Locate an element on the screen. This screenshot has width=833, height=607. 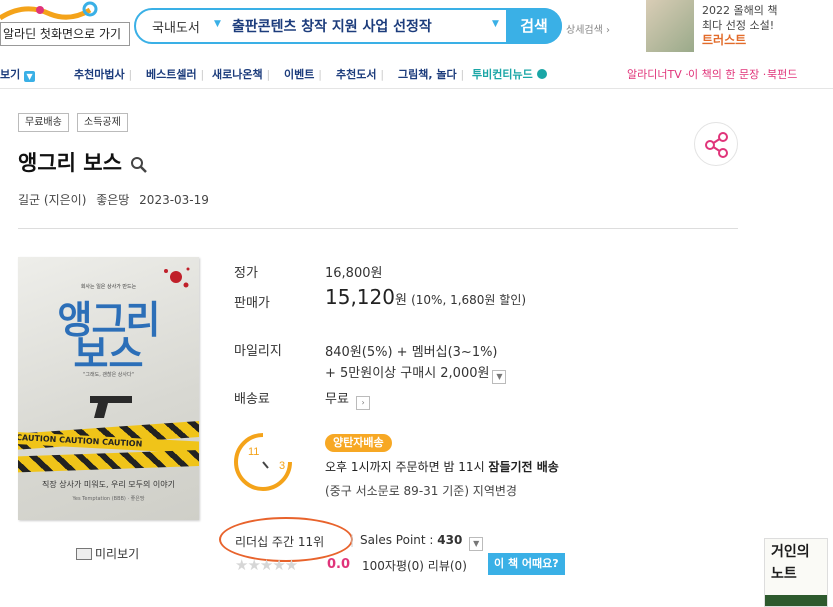
sale-price-detail: (10%, 1,680원 할인) is located at coordinates (469, 300).